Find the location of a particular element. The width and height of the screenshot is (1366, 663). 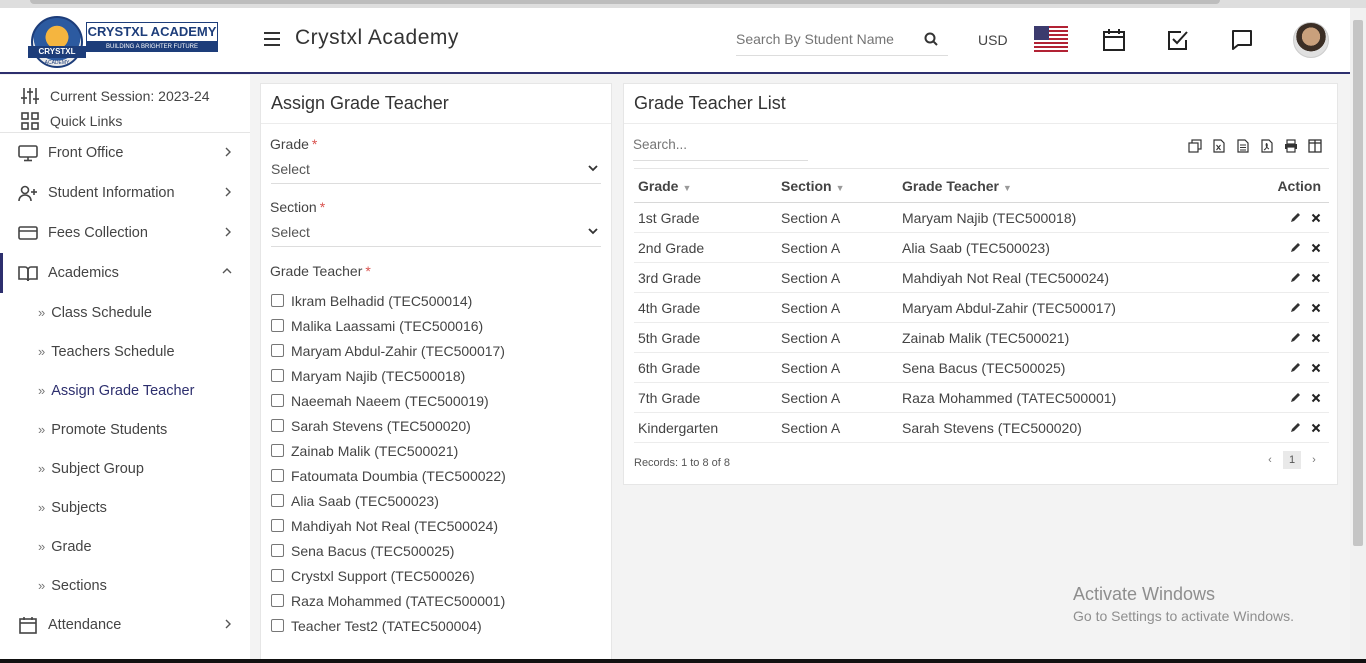

column-header-grade: Grade ▼ is located at coordinates (705, 185).